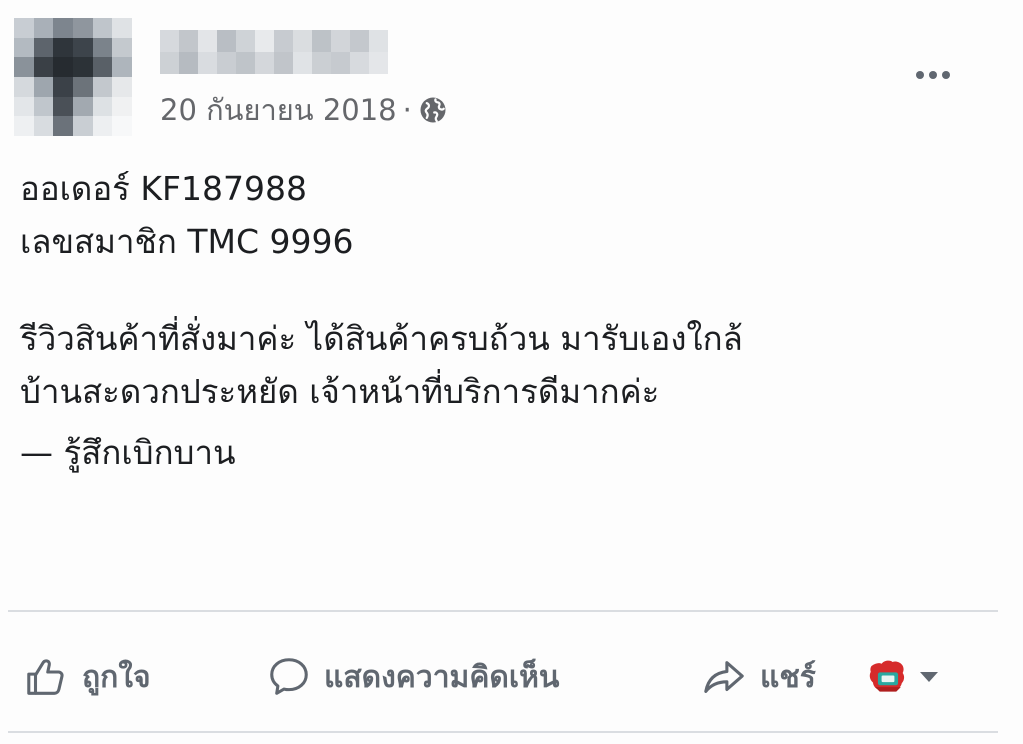  What do you see at coordinates (278, 110) in the screenshot?
I see `post-date: 20 กันยายน 2018` at bounding box center [278, 110].